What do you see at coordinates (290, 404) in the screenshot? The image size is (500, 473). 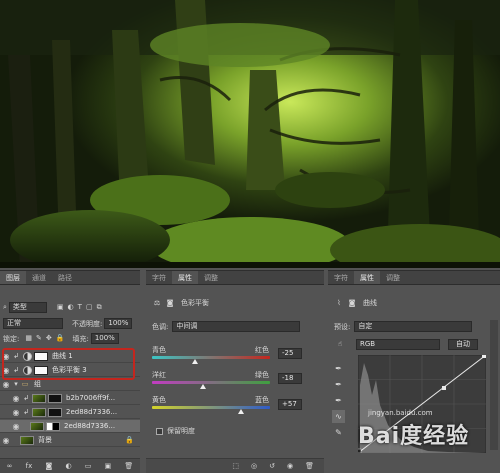 I see `slider-yellow-blue-value: +57` at bounding box center [290, 404].